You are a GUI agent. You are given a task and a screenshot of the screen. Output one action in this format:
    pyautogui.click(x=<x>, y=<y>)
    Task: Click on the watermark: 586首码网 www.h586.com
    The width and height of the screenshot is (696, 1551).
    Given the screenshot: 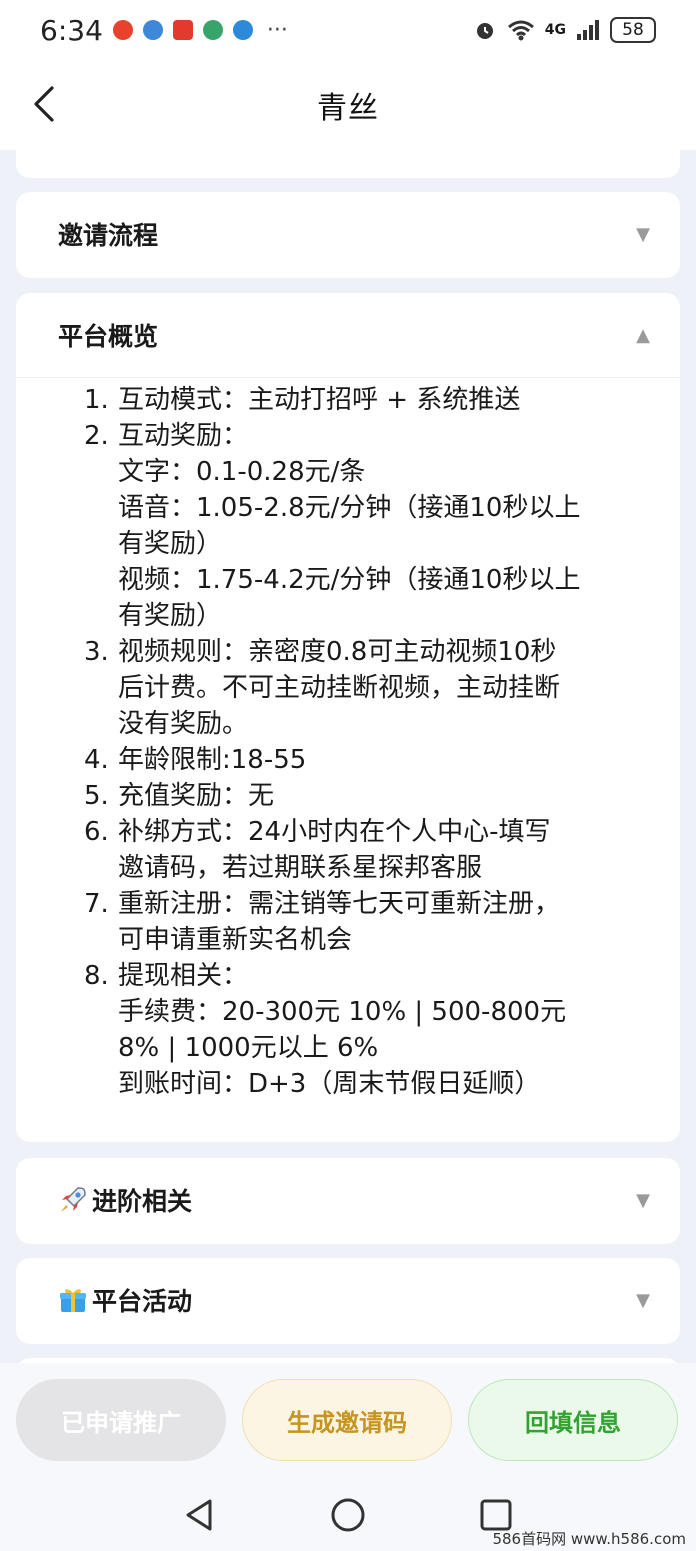 What is the action you would take?
    pyautogui.click(x=589, y=1539)
    